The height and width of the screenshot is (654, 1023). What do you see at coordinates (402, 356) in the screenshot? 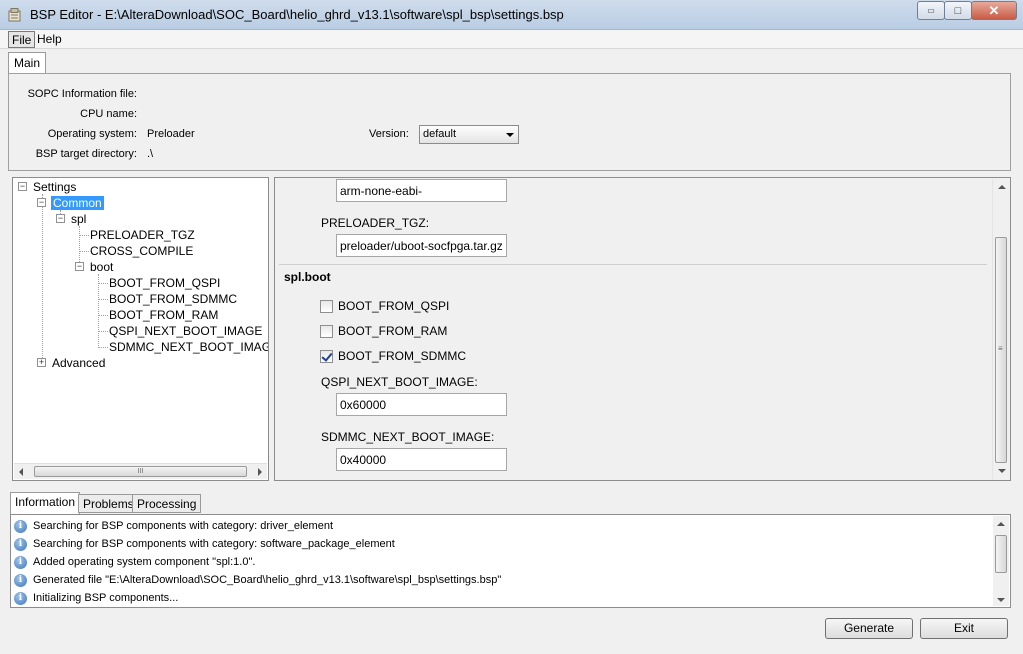
I see `boot-from-sdmmc-label: BOOT_FROM_SDMMC` at bounding box center [402, 356].